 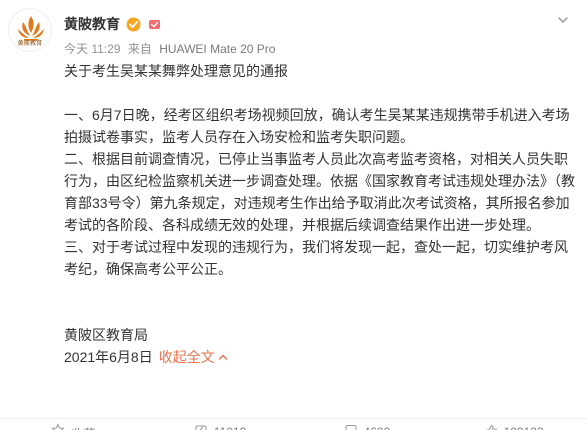 What do you see at coordinates (106, 335) in the screenshot?
I see `post-signature: 黄陂区教育局` at bounding box center [106, 335].